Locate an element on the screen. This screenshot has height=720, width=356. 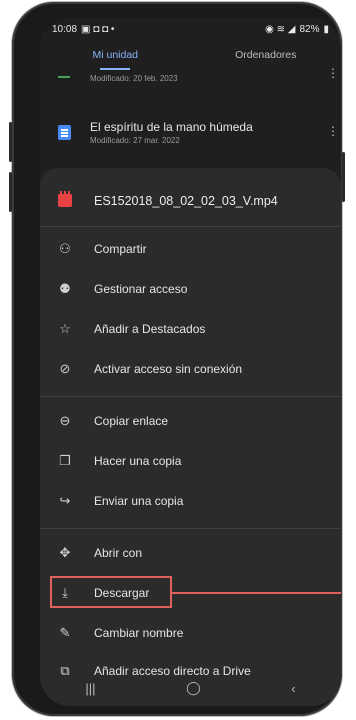
file-title: El espíritu de la mano húmeda is located at coordinates (171, 127).